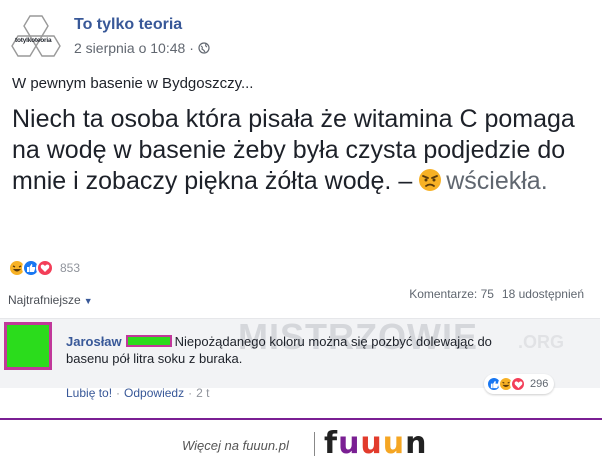 Image resolution: width=602 pixels, height=465 pixels. I want to click on comment-like-link: Lubię to!, so click(89, 393).